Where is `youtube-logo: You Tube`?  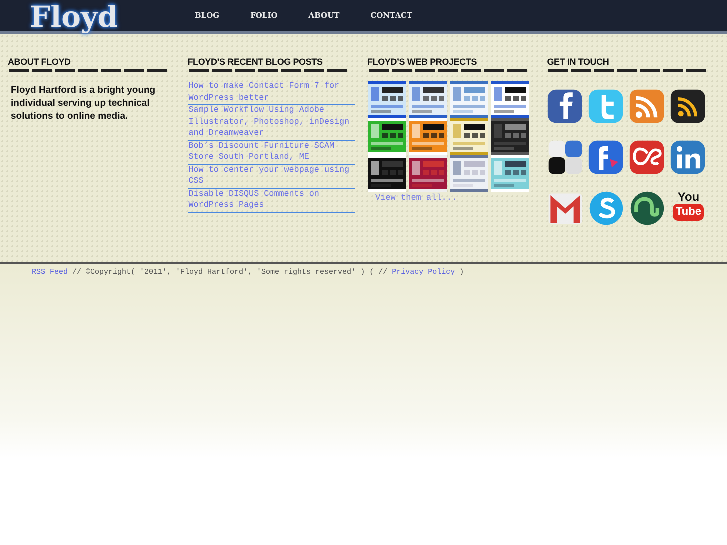
youtube-logo: You Tube is located at coordinates (689, 208).